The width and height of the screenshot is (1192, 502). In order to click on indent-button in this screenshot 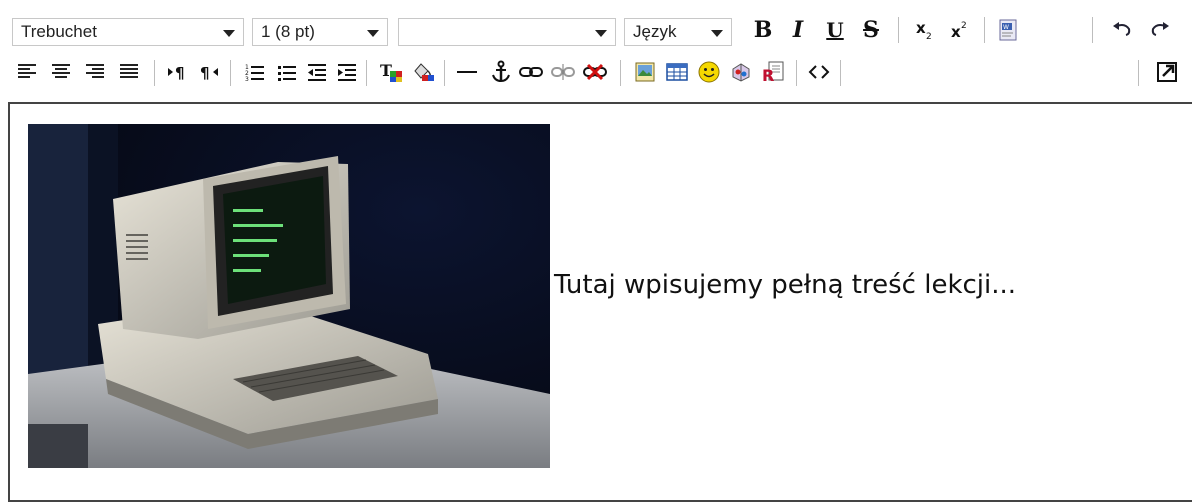, I will do `click(347, 72)`.